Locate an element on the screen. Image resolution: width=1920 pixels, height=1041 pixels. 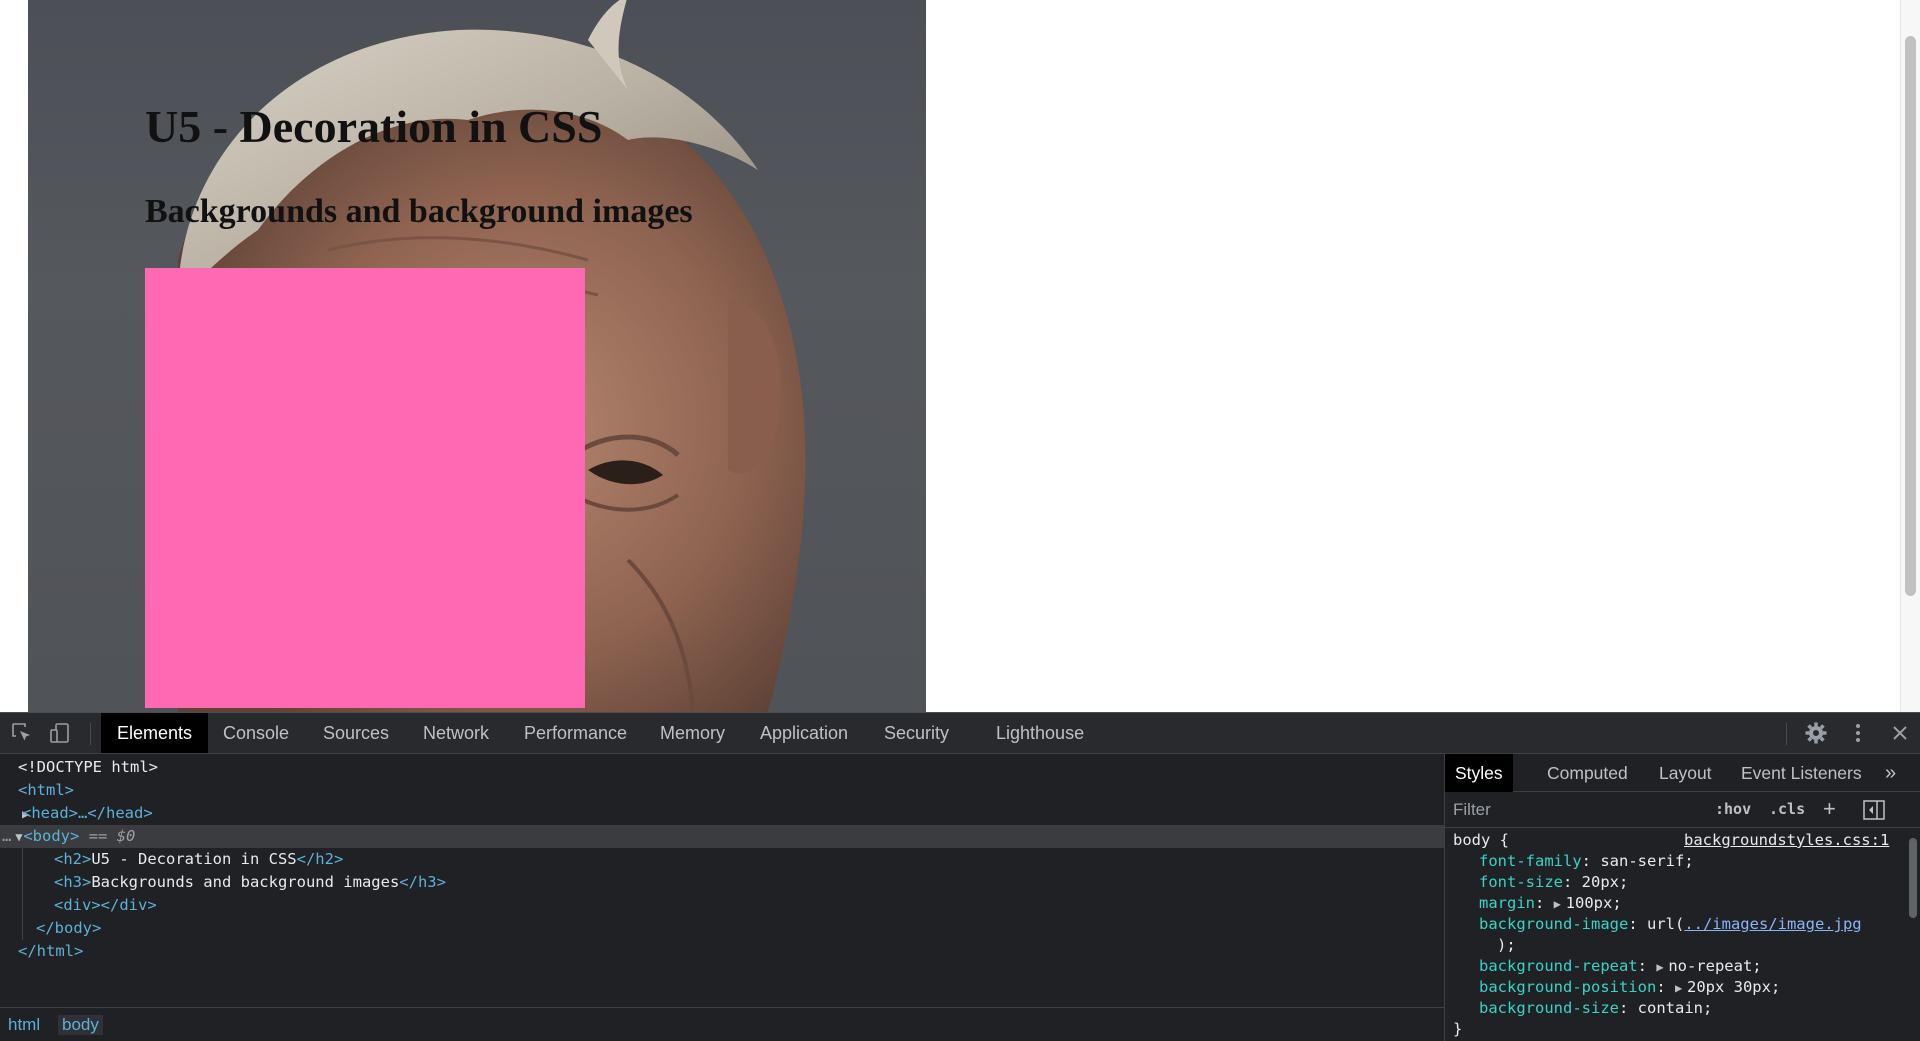
tab-network: Network is located at coordinates (456, 733).